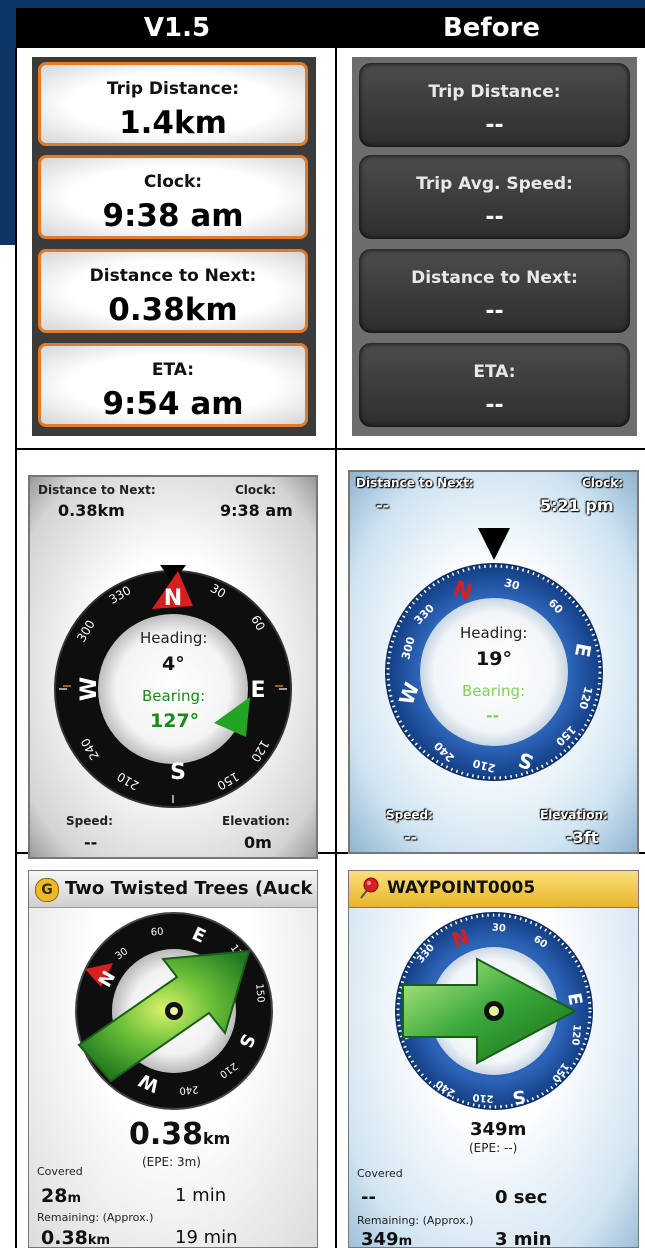 This screenshot has height=1248, width=645. I want to click on grid-line-row1, so click(330, 449).